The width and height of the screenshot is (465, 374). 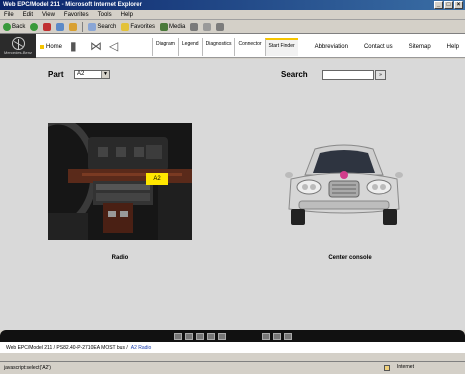 I want to click on book-icon: ▮, so click(x=75, y=46).